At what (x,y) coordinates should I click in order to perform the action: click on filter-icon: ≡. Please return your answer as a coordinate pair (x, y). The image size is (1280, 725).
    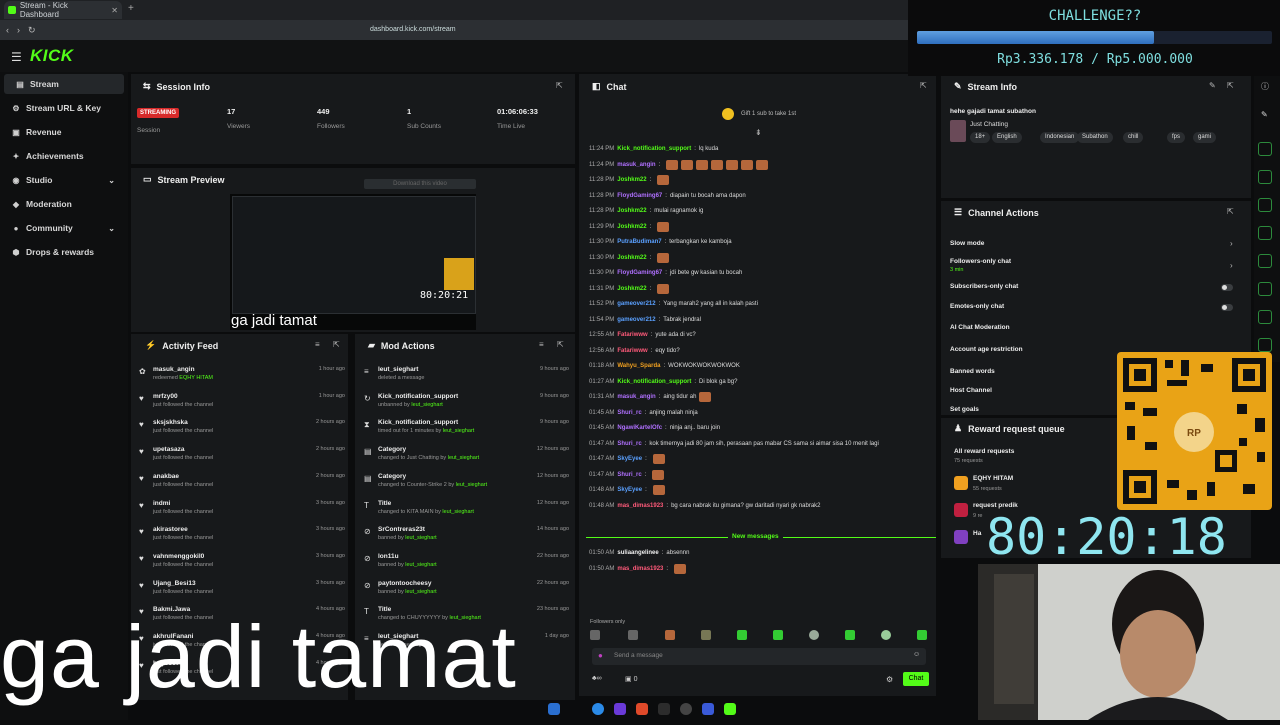
    Looking at the image, I should click on (317, 344).